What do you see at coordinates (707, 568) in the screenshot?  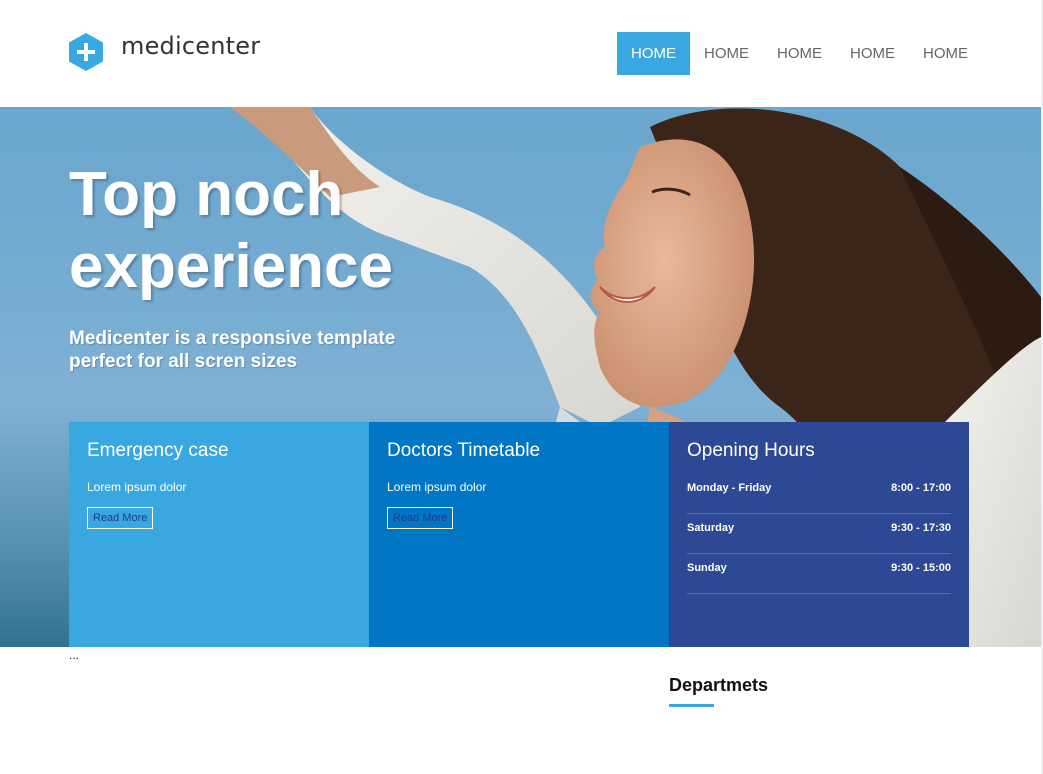 I see `hours-day: Sunday` at bounding box center [707, 568].